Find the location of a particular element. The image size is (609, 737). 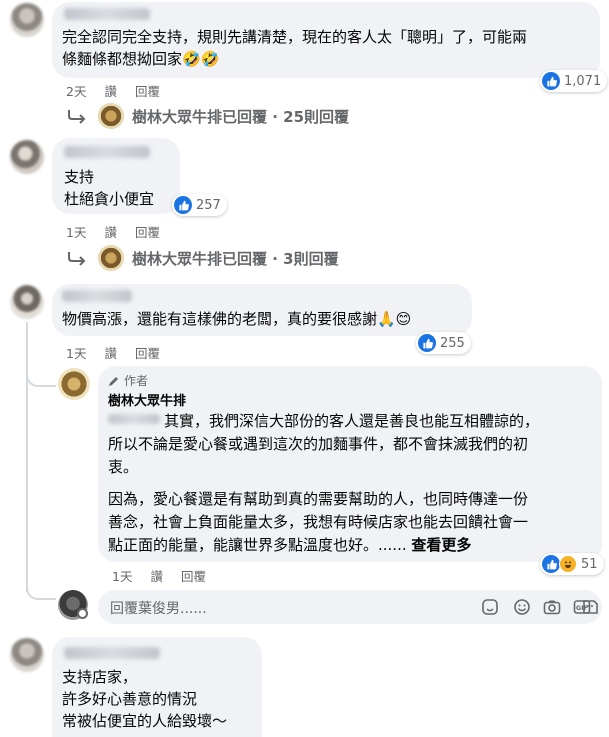

view-replies-link: 樹林大眾牛排已回覆 · 25則回覆 is located at coordinates (207, 116).